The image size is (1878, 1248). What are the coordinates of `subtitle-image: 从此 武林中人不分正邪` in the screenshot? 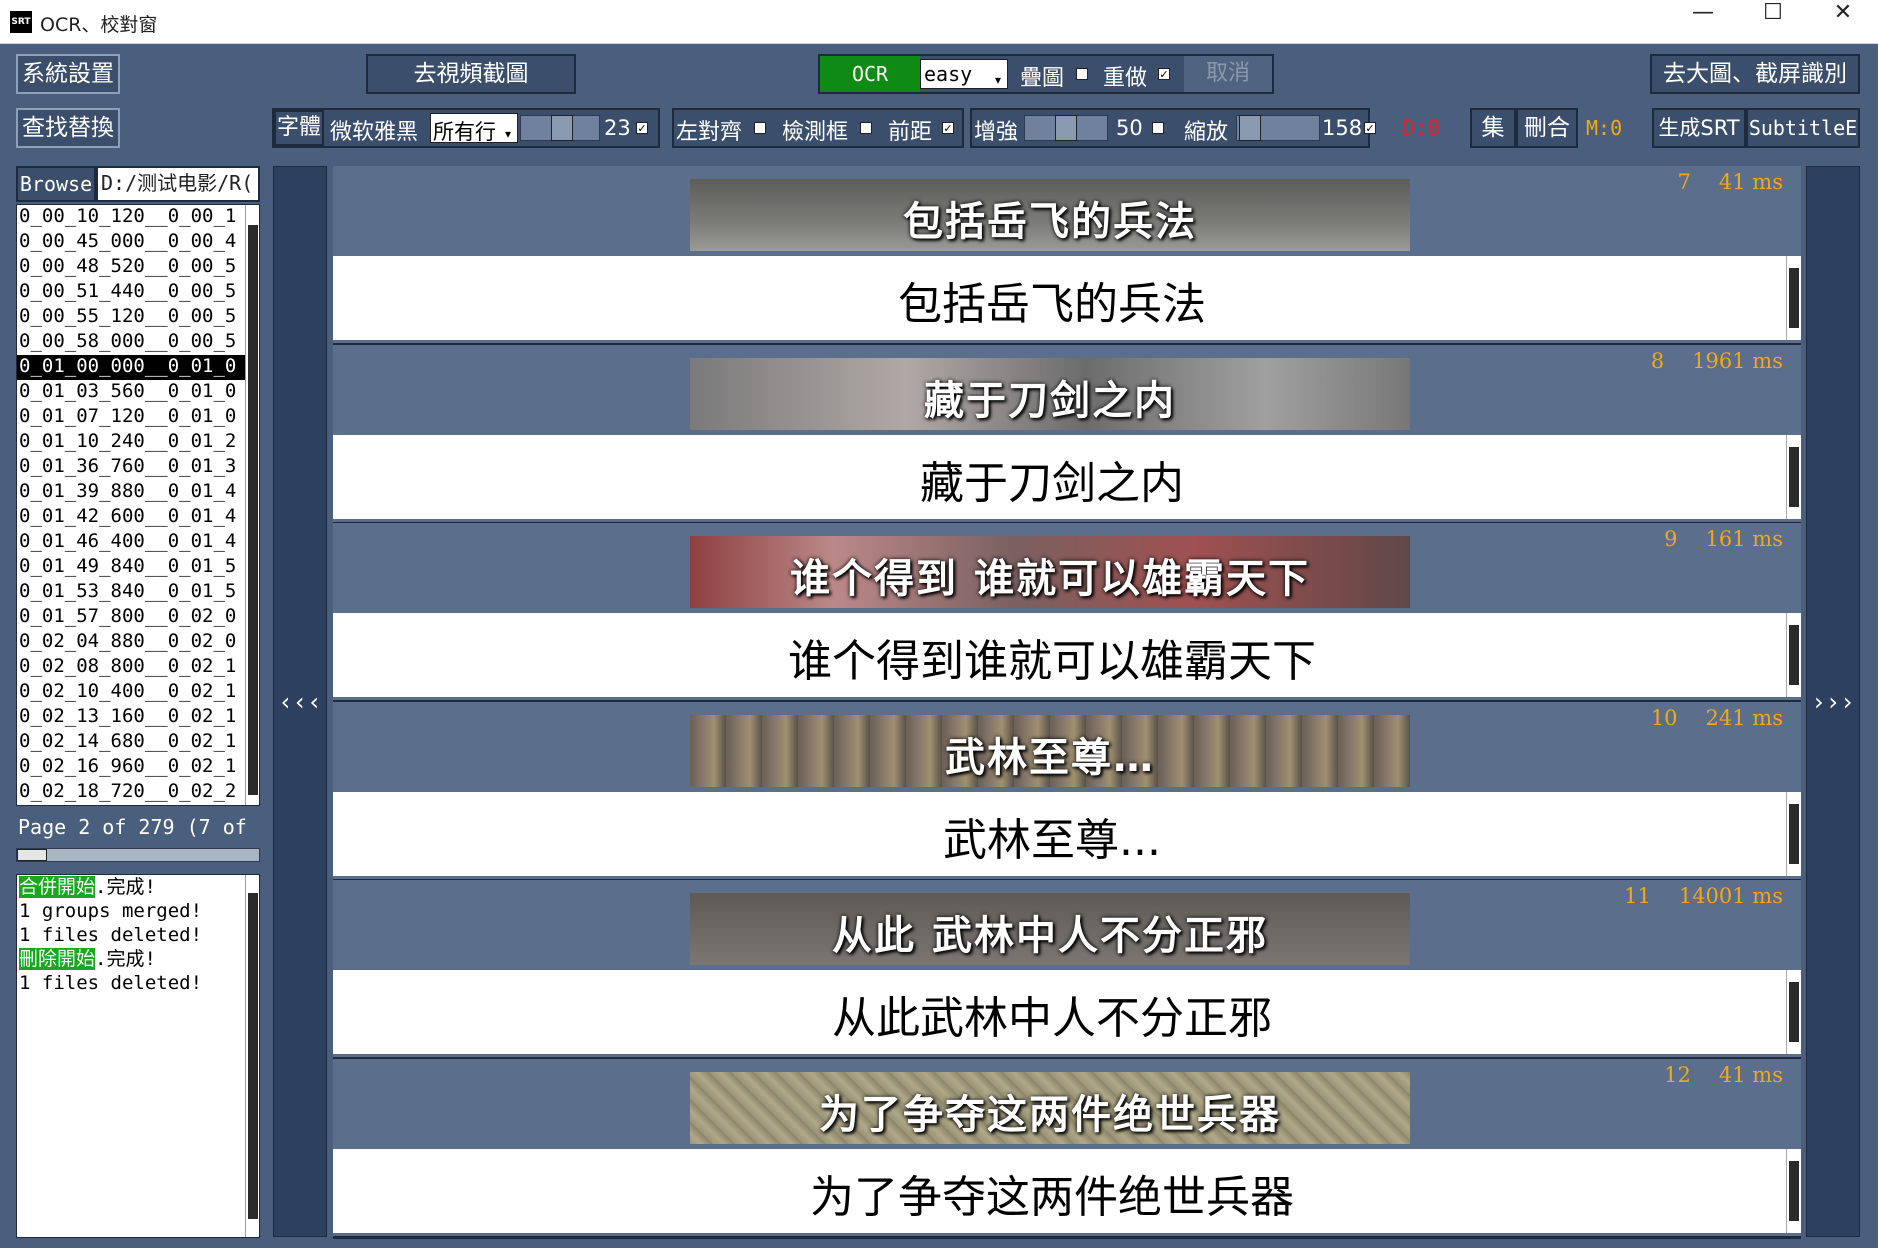 It's located at (1050, 929).